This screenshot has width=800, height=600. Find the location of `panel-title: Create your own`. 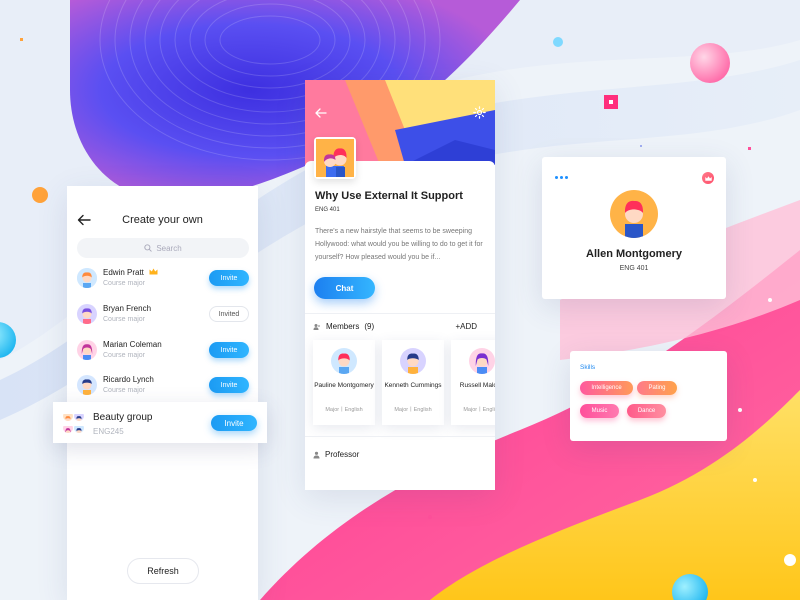

panel-title: Create your own is located at coordinates (162, 220).